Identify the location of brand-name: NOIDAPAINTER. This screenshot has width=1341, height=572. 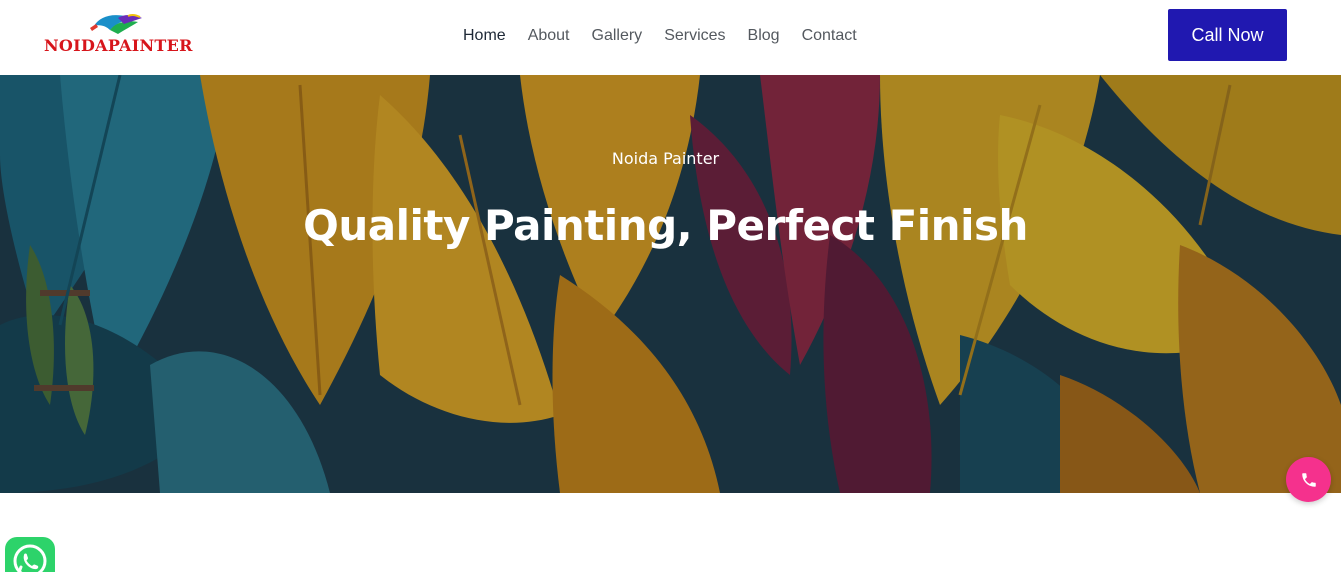
(118, 45).